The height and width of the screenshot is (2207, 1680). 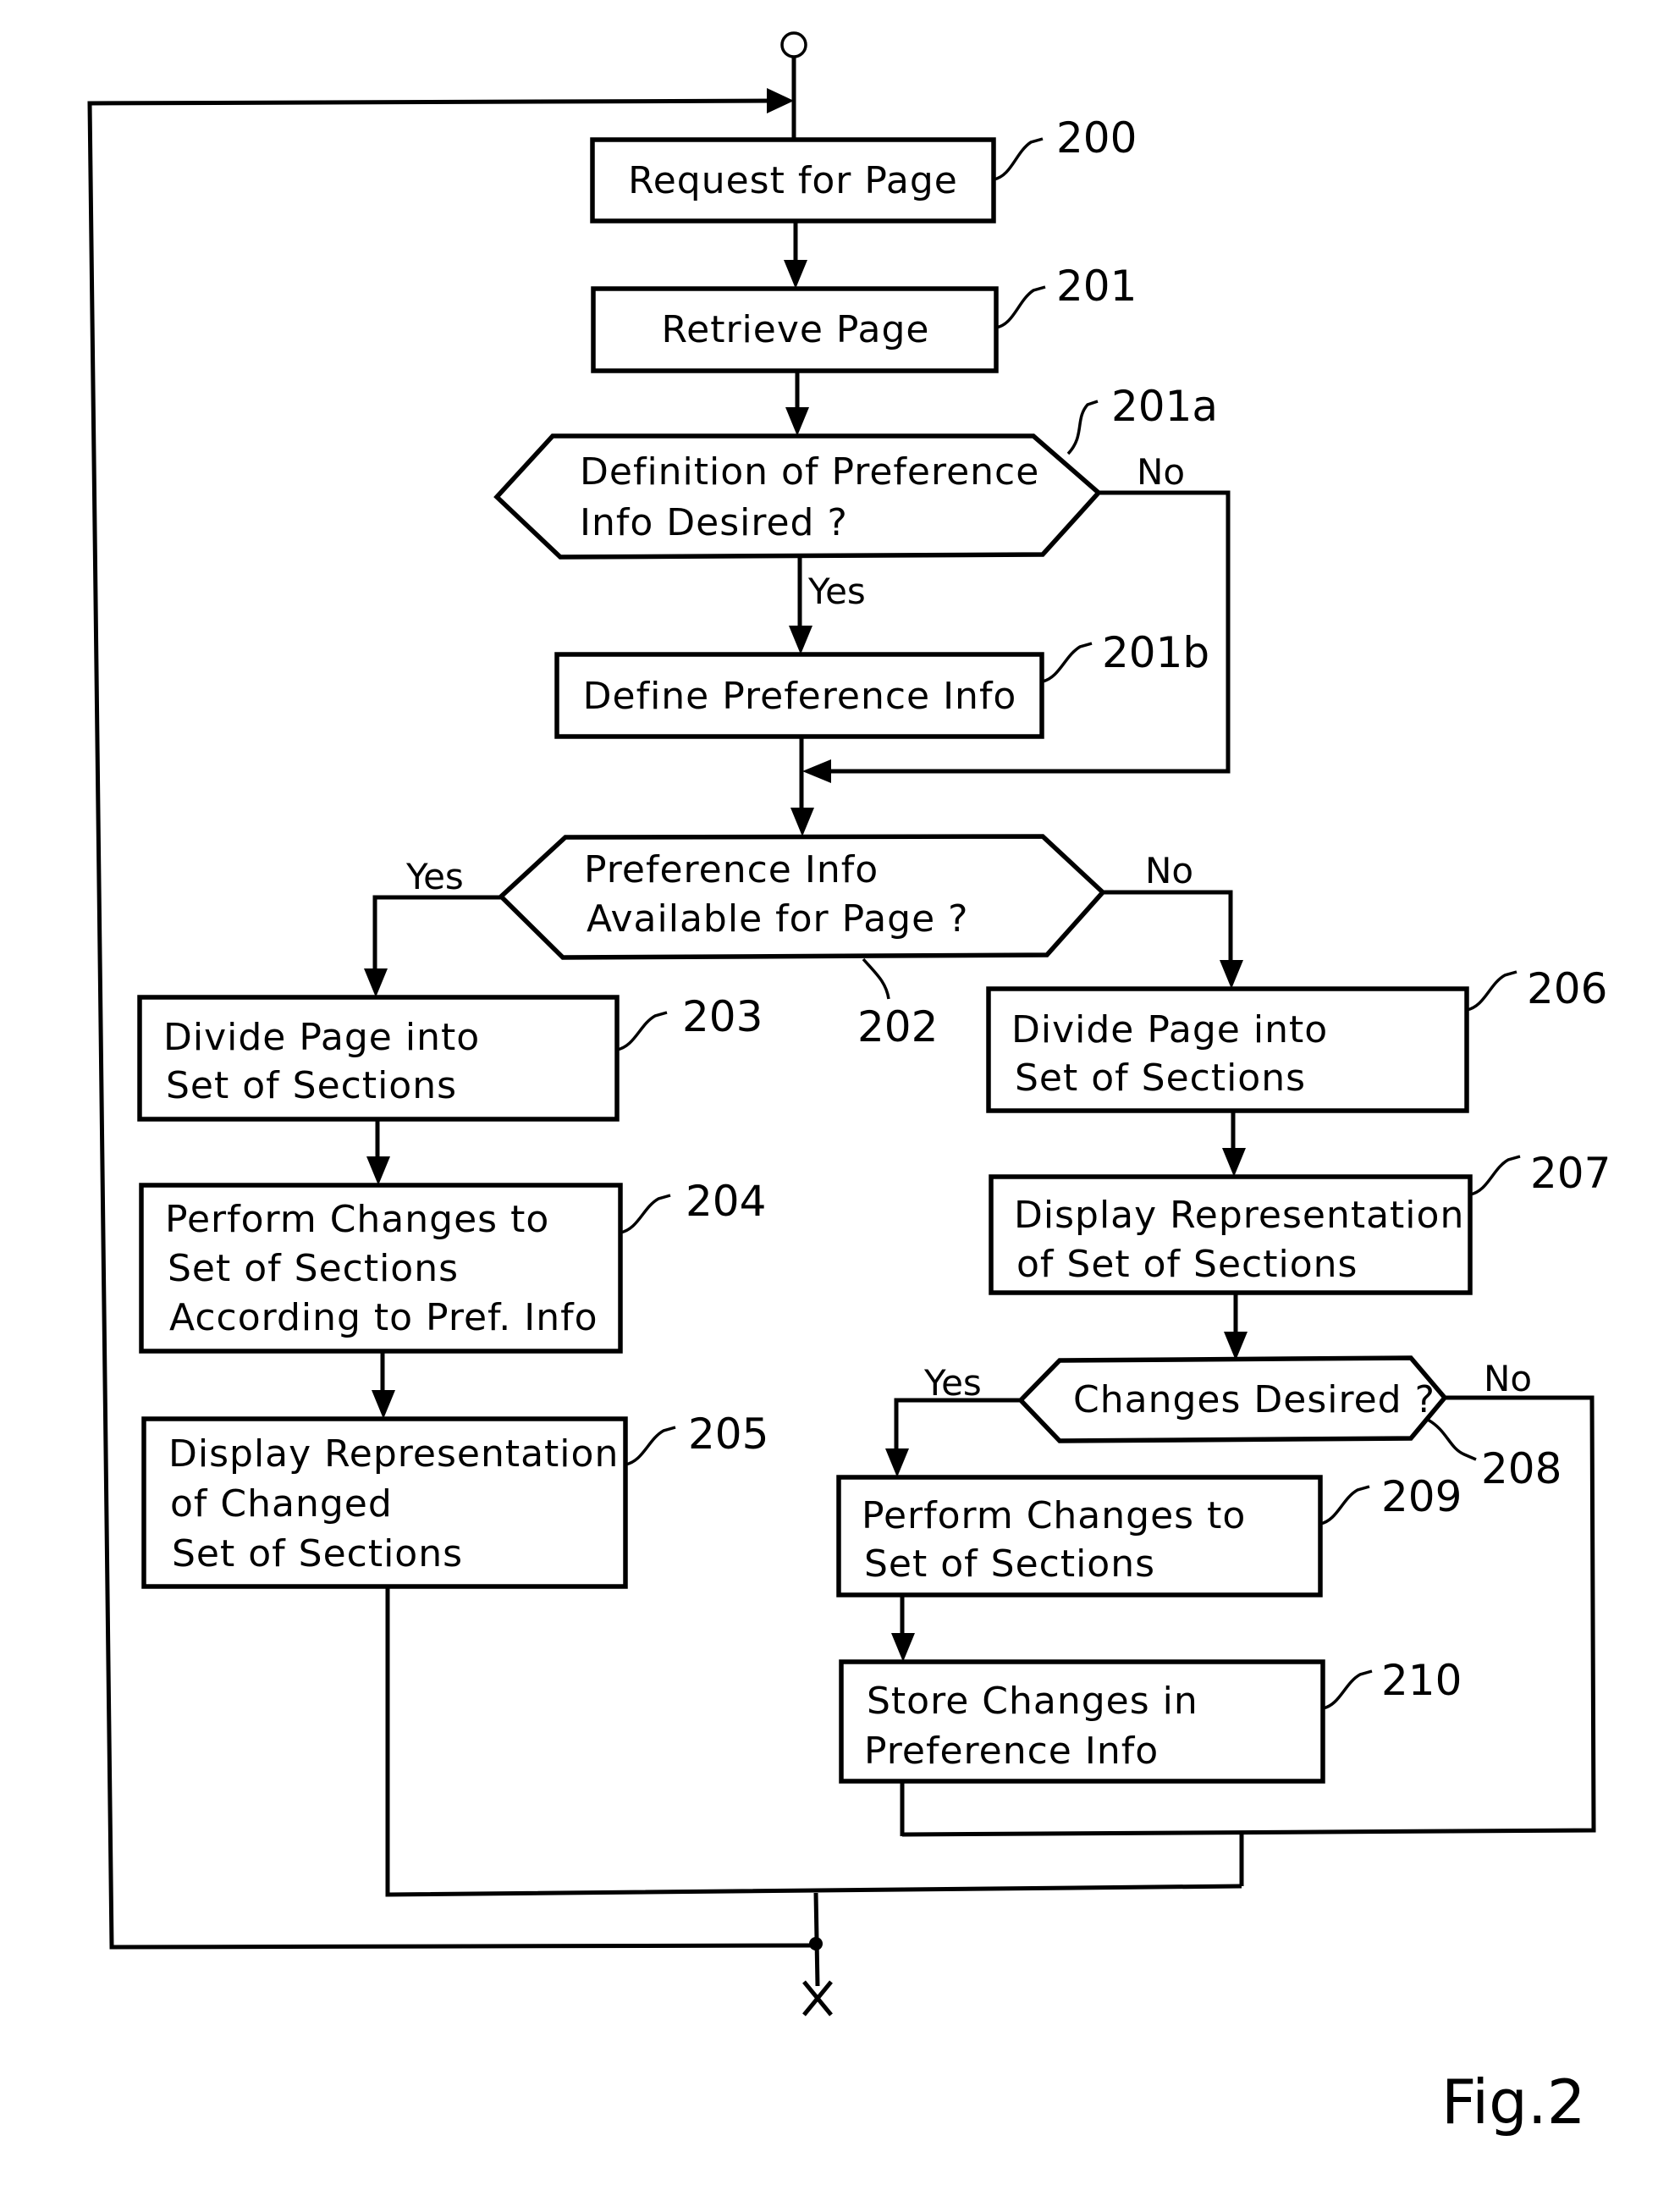 What do you see at coordinates (1570, 1173) in the screenshot?
I see `ref-numeral: 207` at bounding box center [1570, 1173].